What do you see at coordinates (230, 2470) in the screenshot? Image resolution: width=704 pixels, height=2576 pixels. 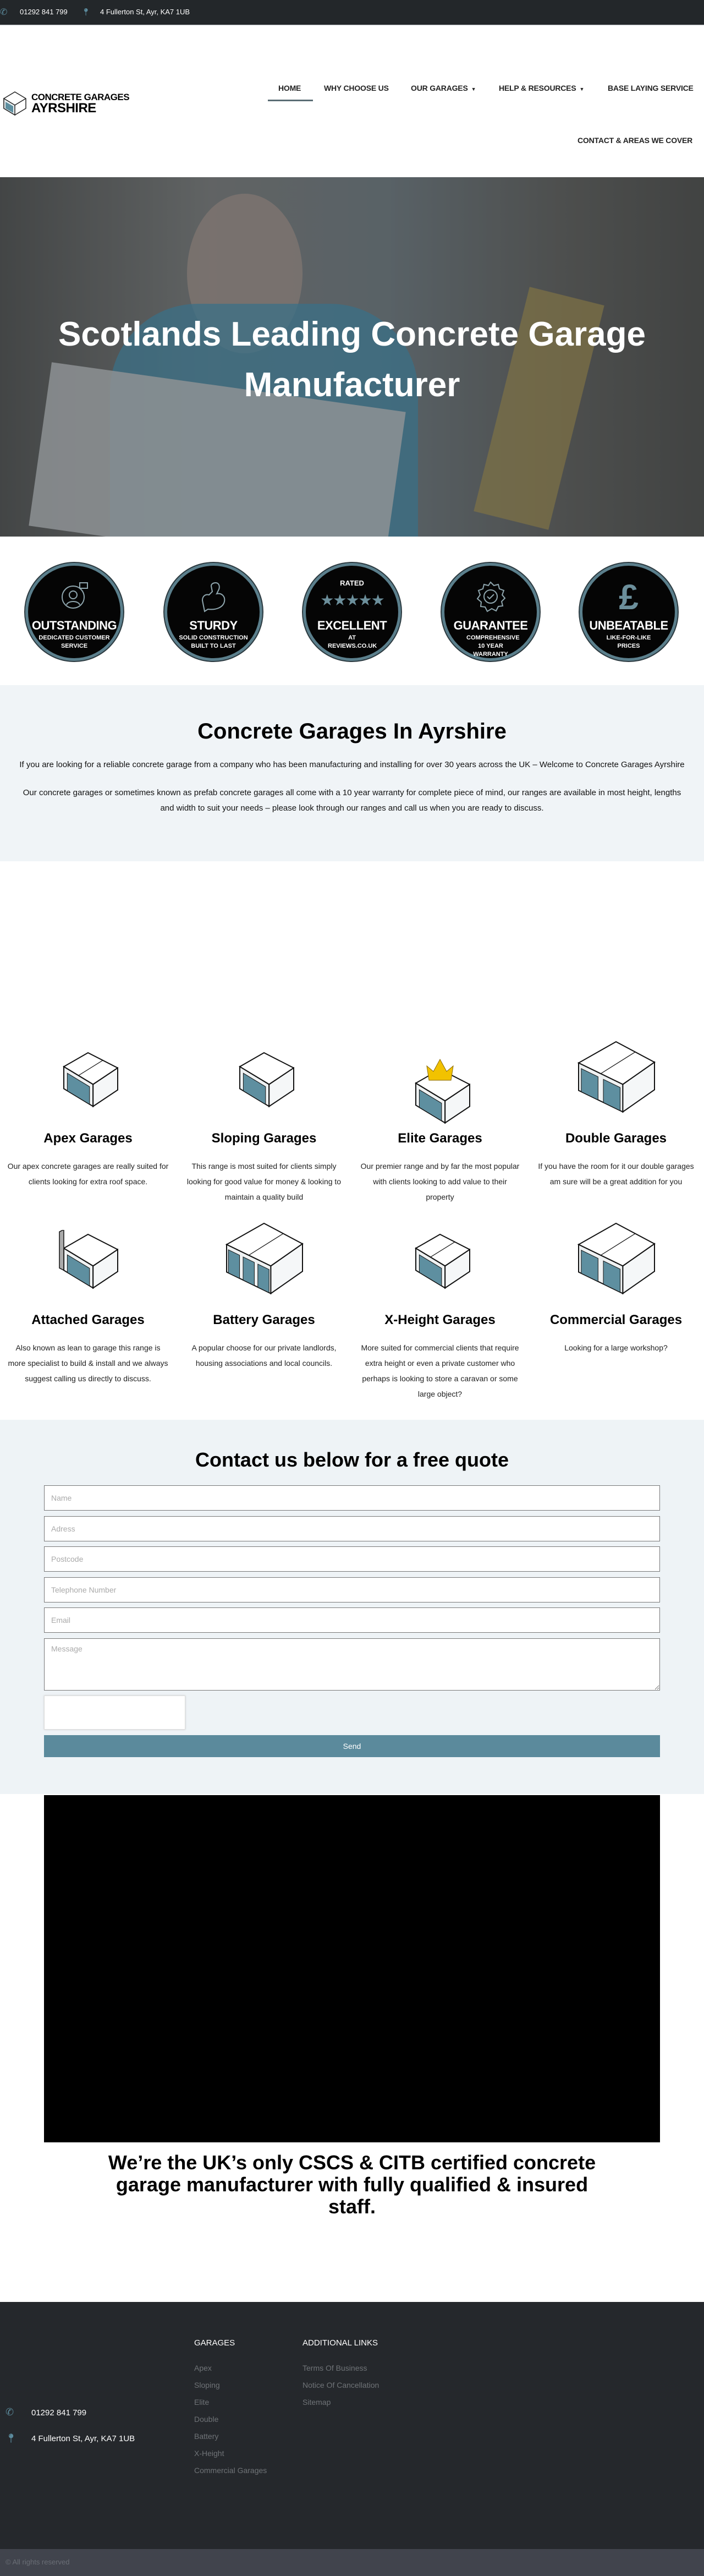 I see `footer-garage-link: Commercial Garages` at bounding box center [230, 2470].